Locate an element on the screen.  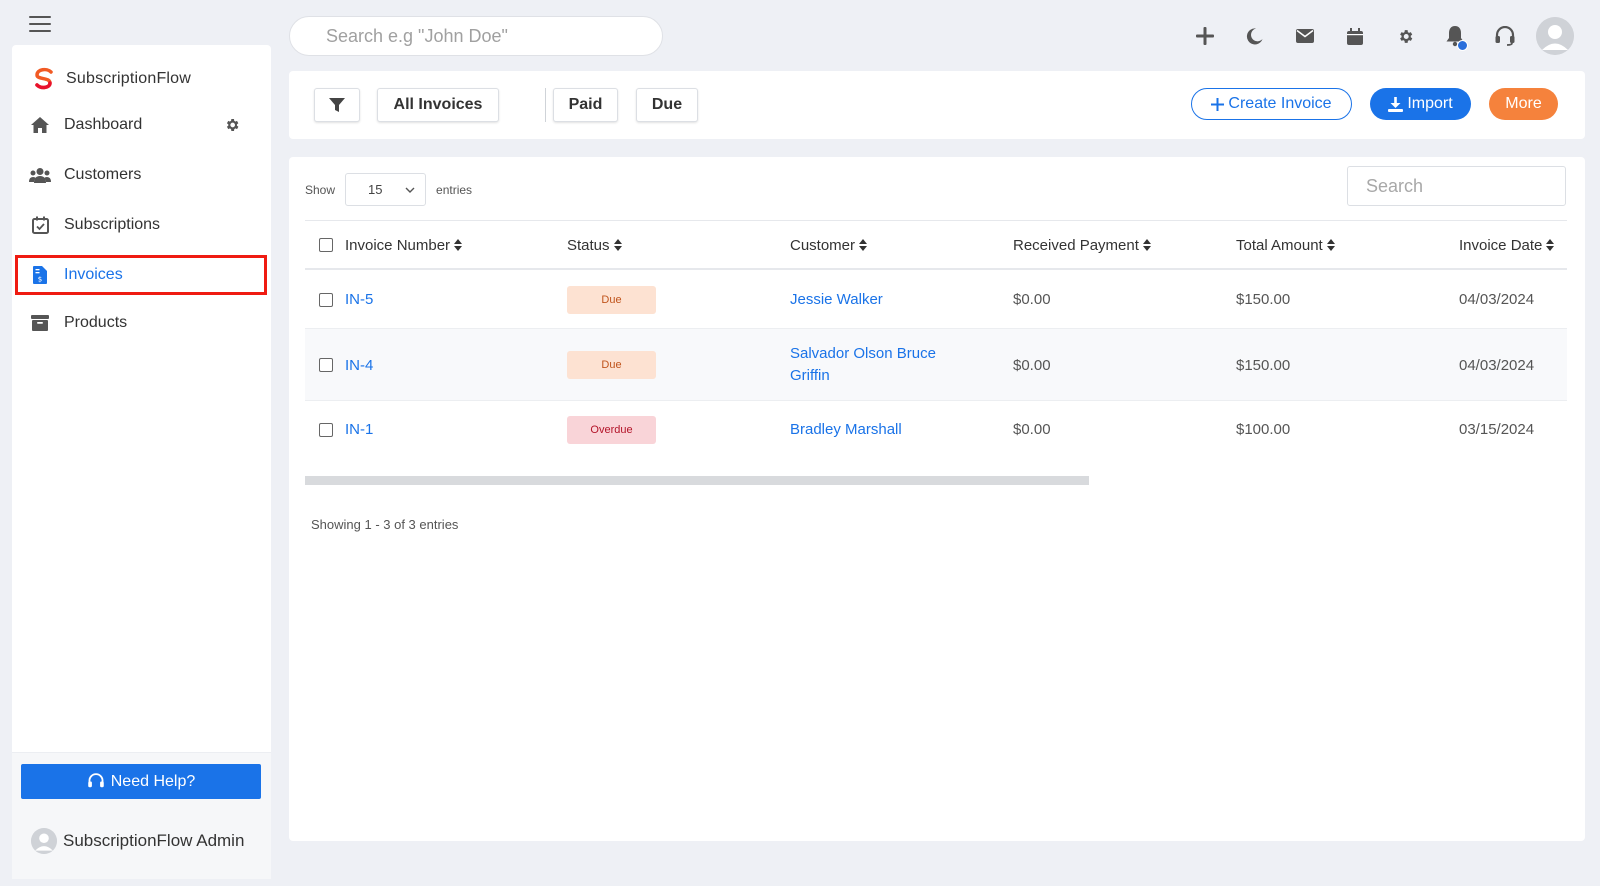
column-status: Status is located at coordinates (594, 245).